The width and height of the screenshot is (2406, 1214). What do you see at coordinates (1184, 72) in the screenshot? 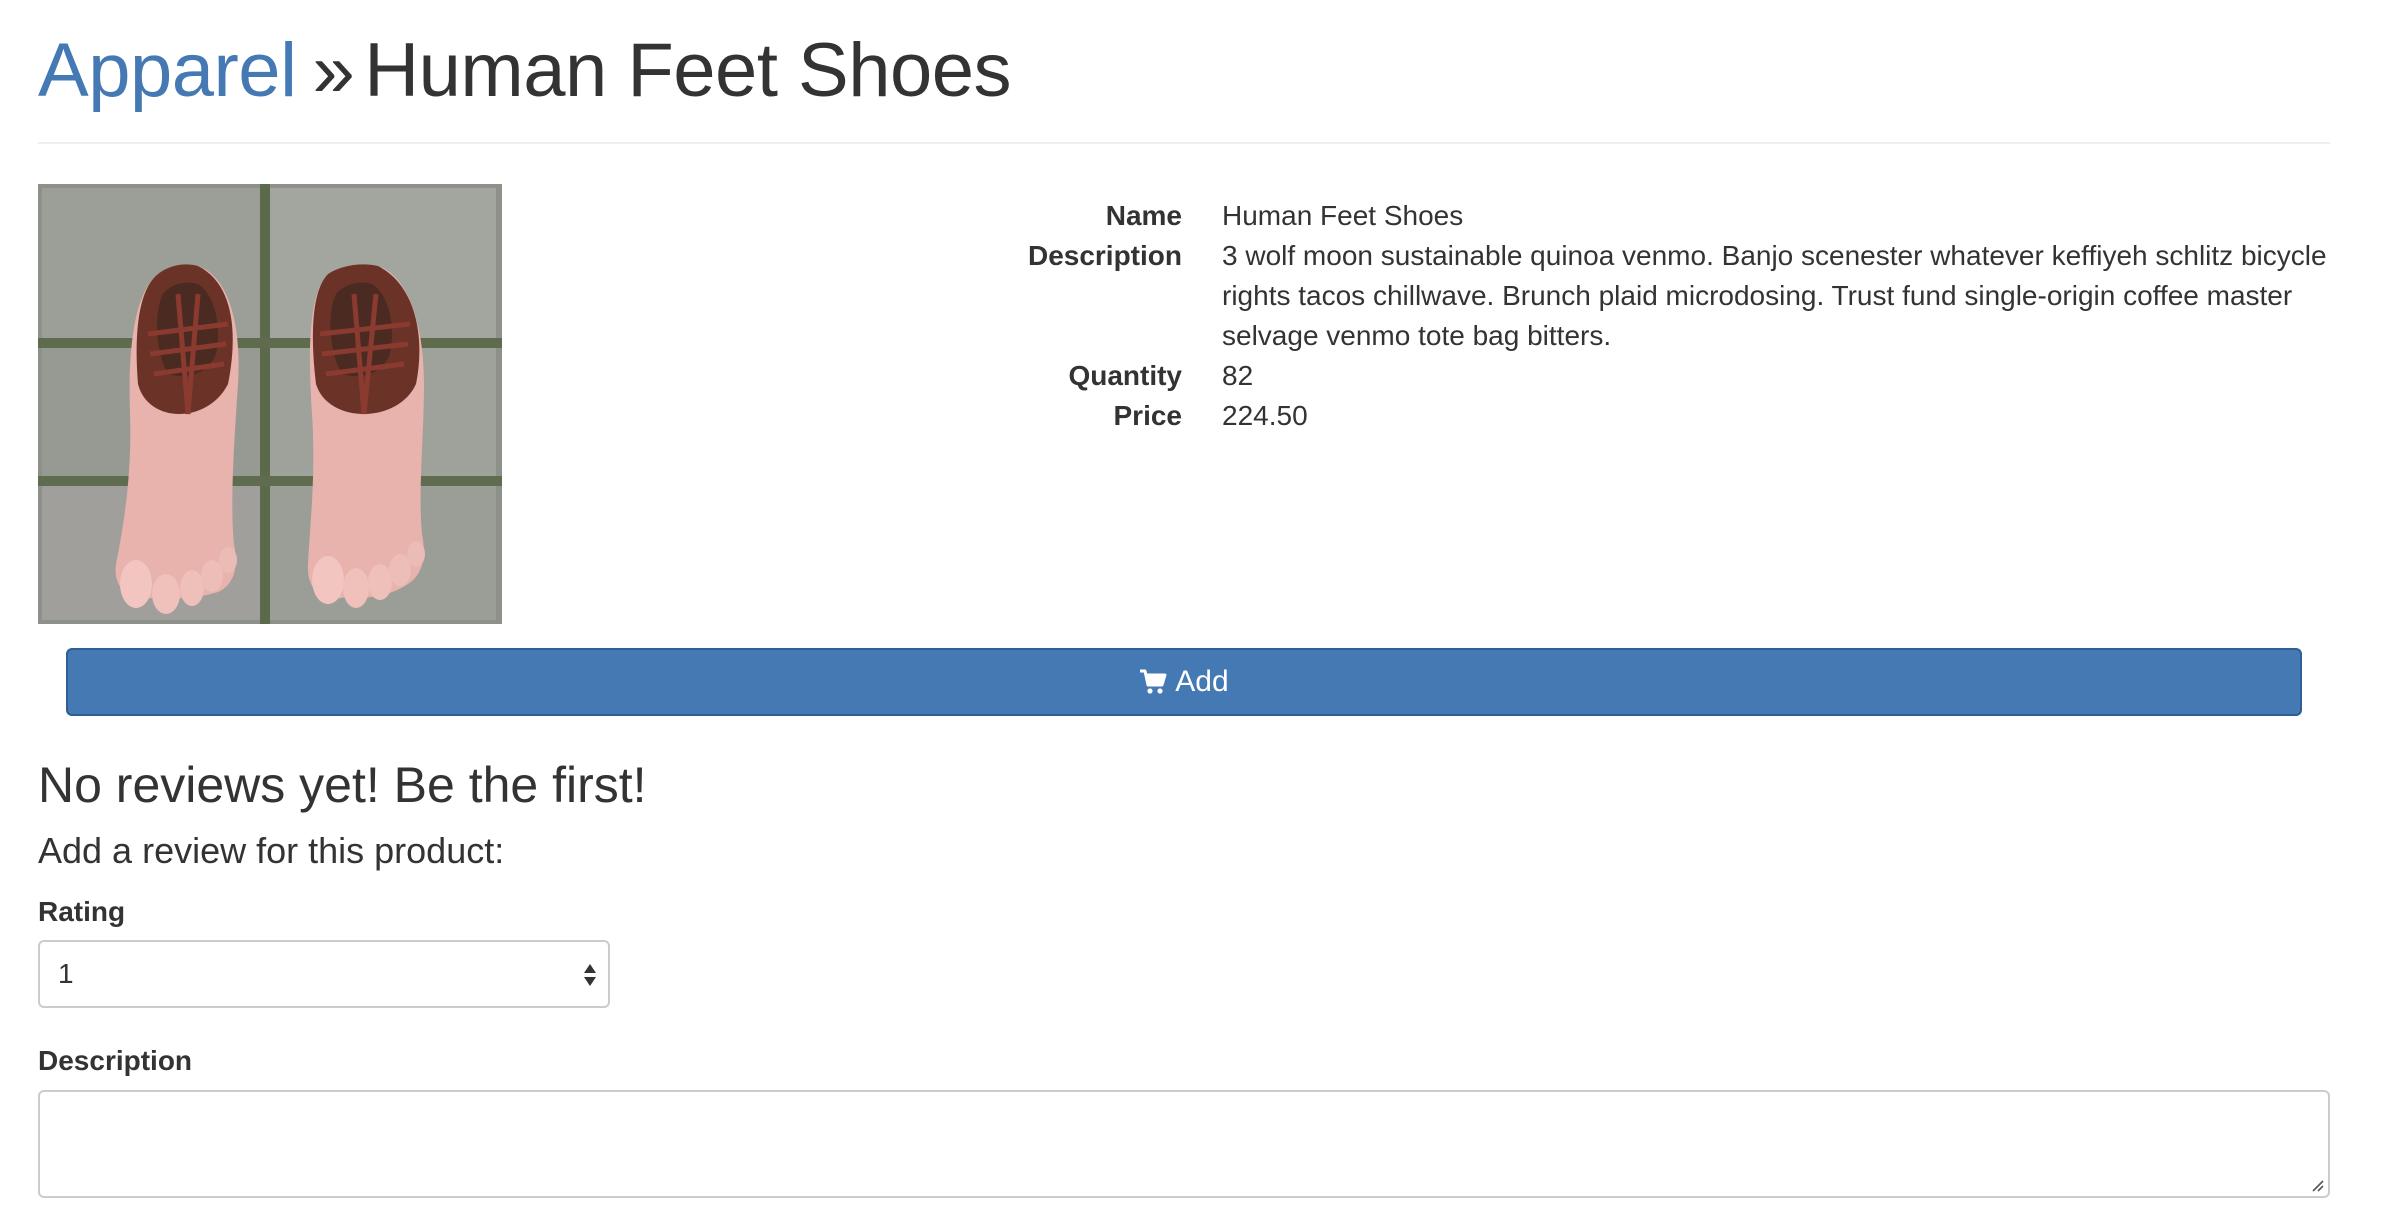
I see `page-header: Apparel» Human Feet Shoes` at bounding box center [1184, 72].